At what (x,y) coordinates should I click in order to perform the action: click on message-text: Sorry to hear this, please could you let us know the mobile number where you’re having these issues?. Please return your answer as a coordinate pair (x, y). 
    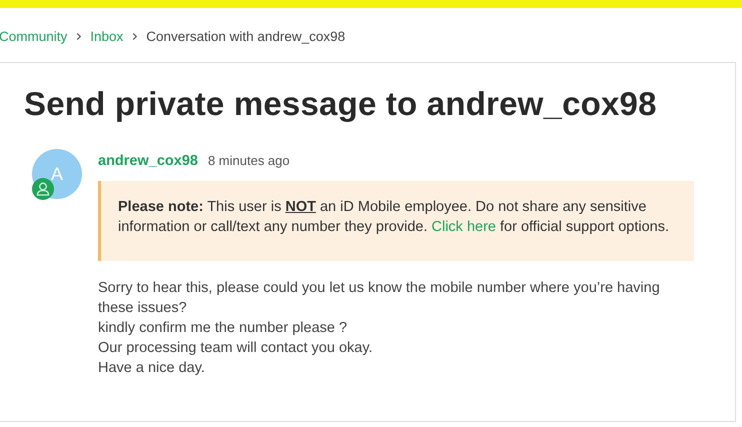
    Looking at the image, I should click on (379, 298).